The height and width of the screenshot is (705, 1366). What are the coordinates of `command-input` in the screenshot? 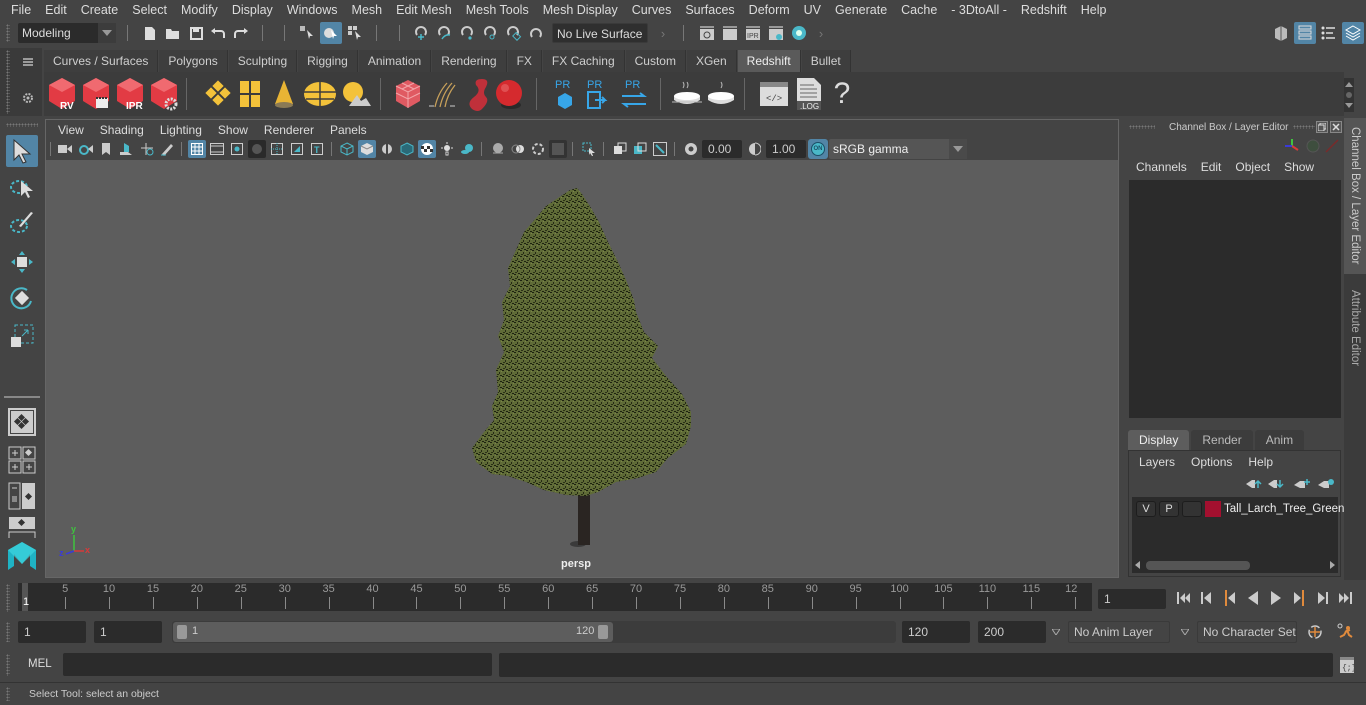 It's located at (277, 664).